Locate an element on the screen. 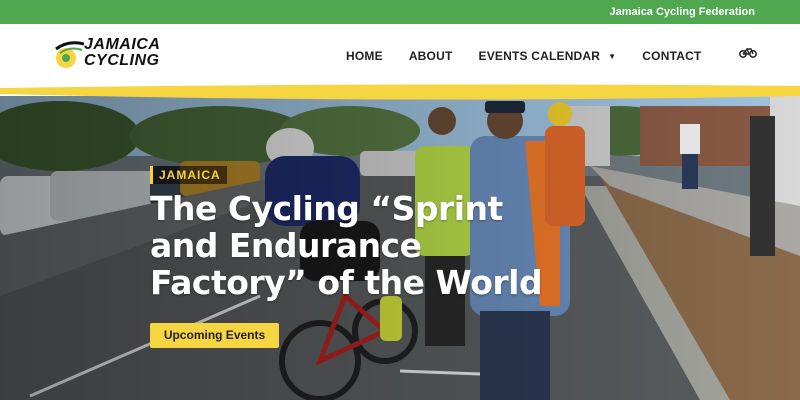 The image size is (800, 400). main-nav: HOME ABOUT EVENTS CALENDAR ▼ CONTACT is located at coordinates (536, 56).